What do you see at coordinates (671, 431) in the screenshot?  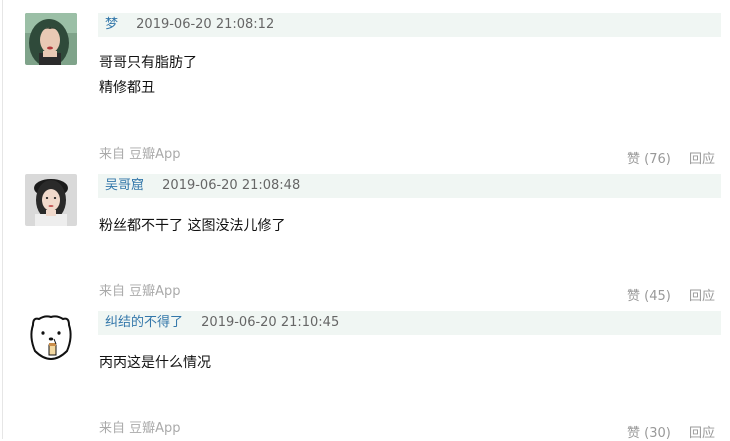 I see `comment-actions: 赞 (30) 回应` at bounding box center [671, 431].